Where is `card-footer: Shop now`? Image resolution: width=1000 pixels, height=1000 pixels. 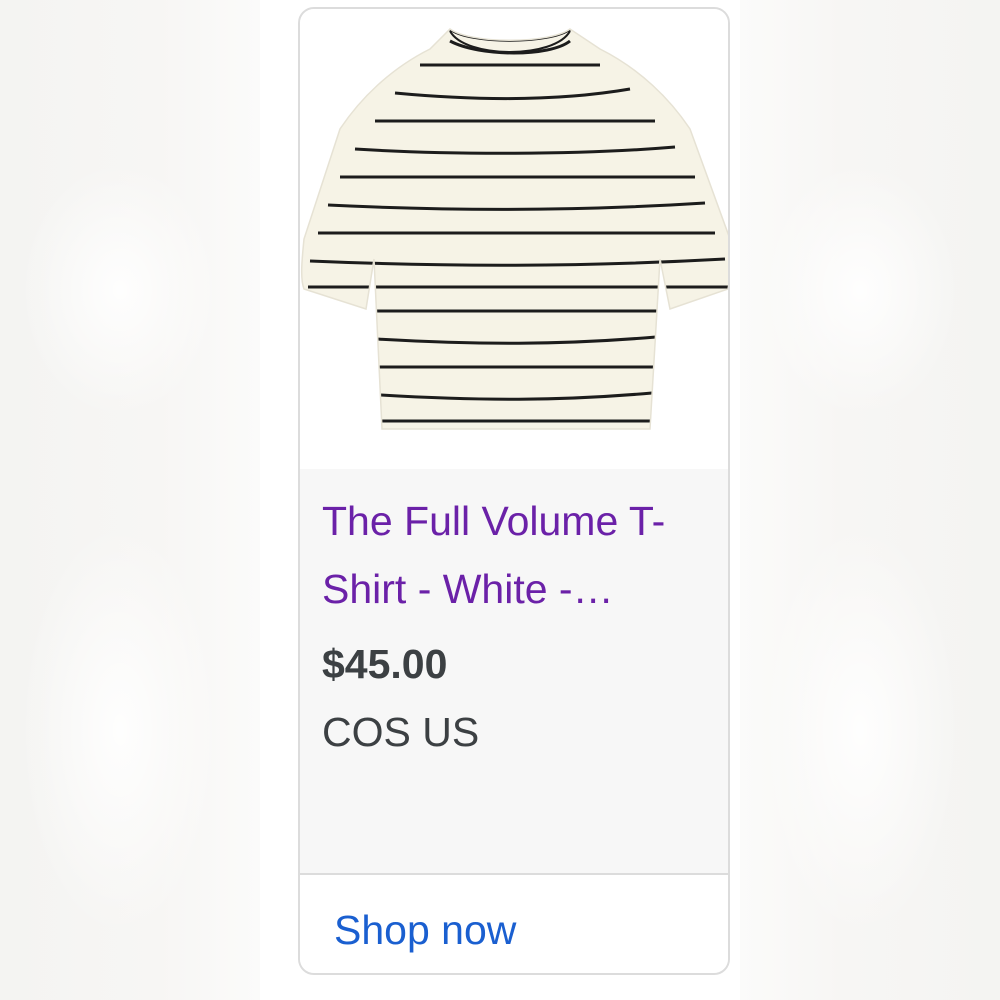
card-footer: Shop now is located at coordinates (514, 923).